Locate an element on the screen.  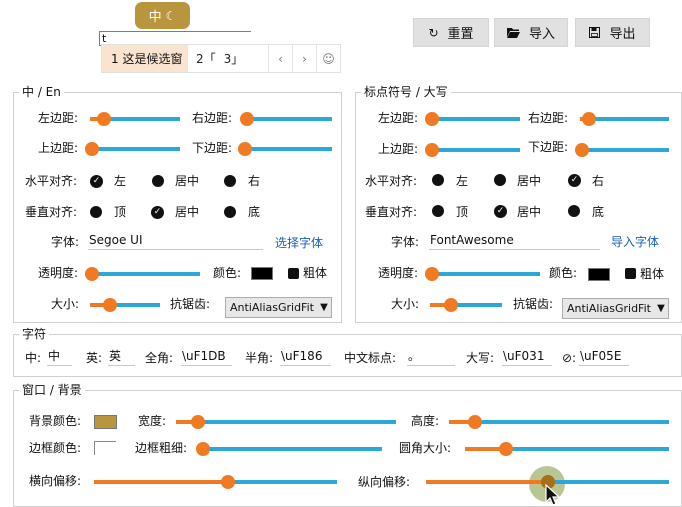
border-color-swatch is located at coordinates (105, 448).